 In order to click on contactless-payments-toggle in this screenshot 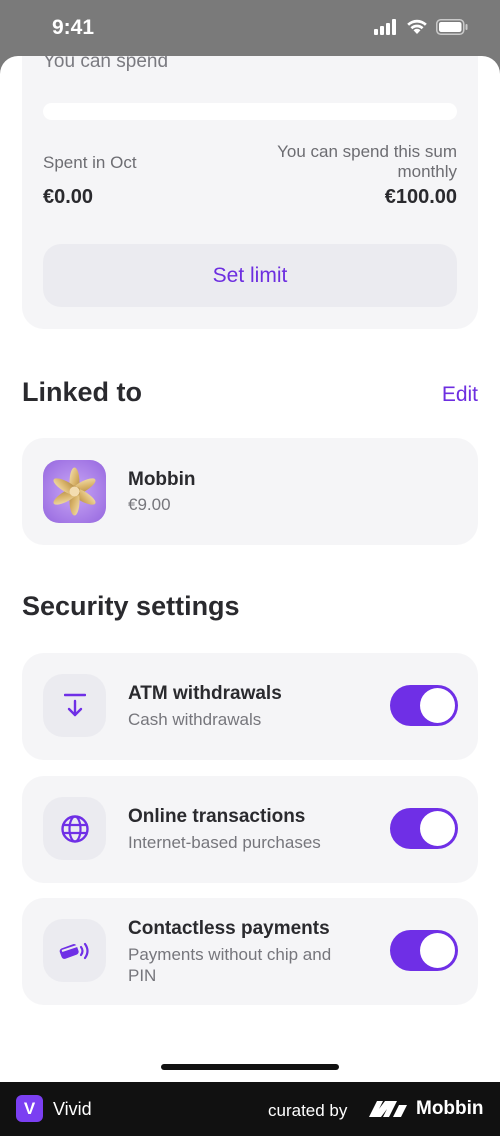, I will do `click(424, 950)`.